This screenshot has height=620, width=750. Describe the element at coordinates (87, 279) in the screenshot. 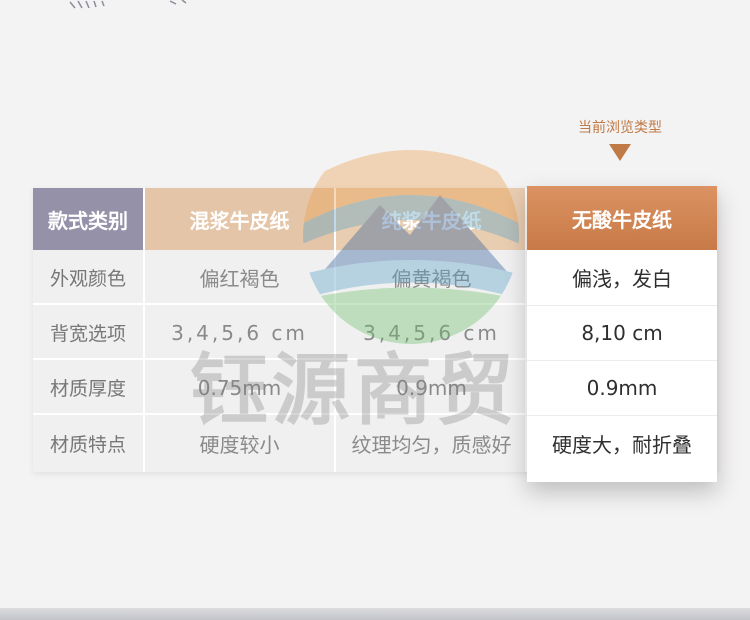

I see `row-label-color: 外观颜色` at that location.